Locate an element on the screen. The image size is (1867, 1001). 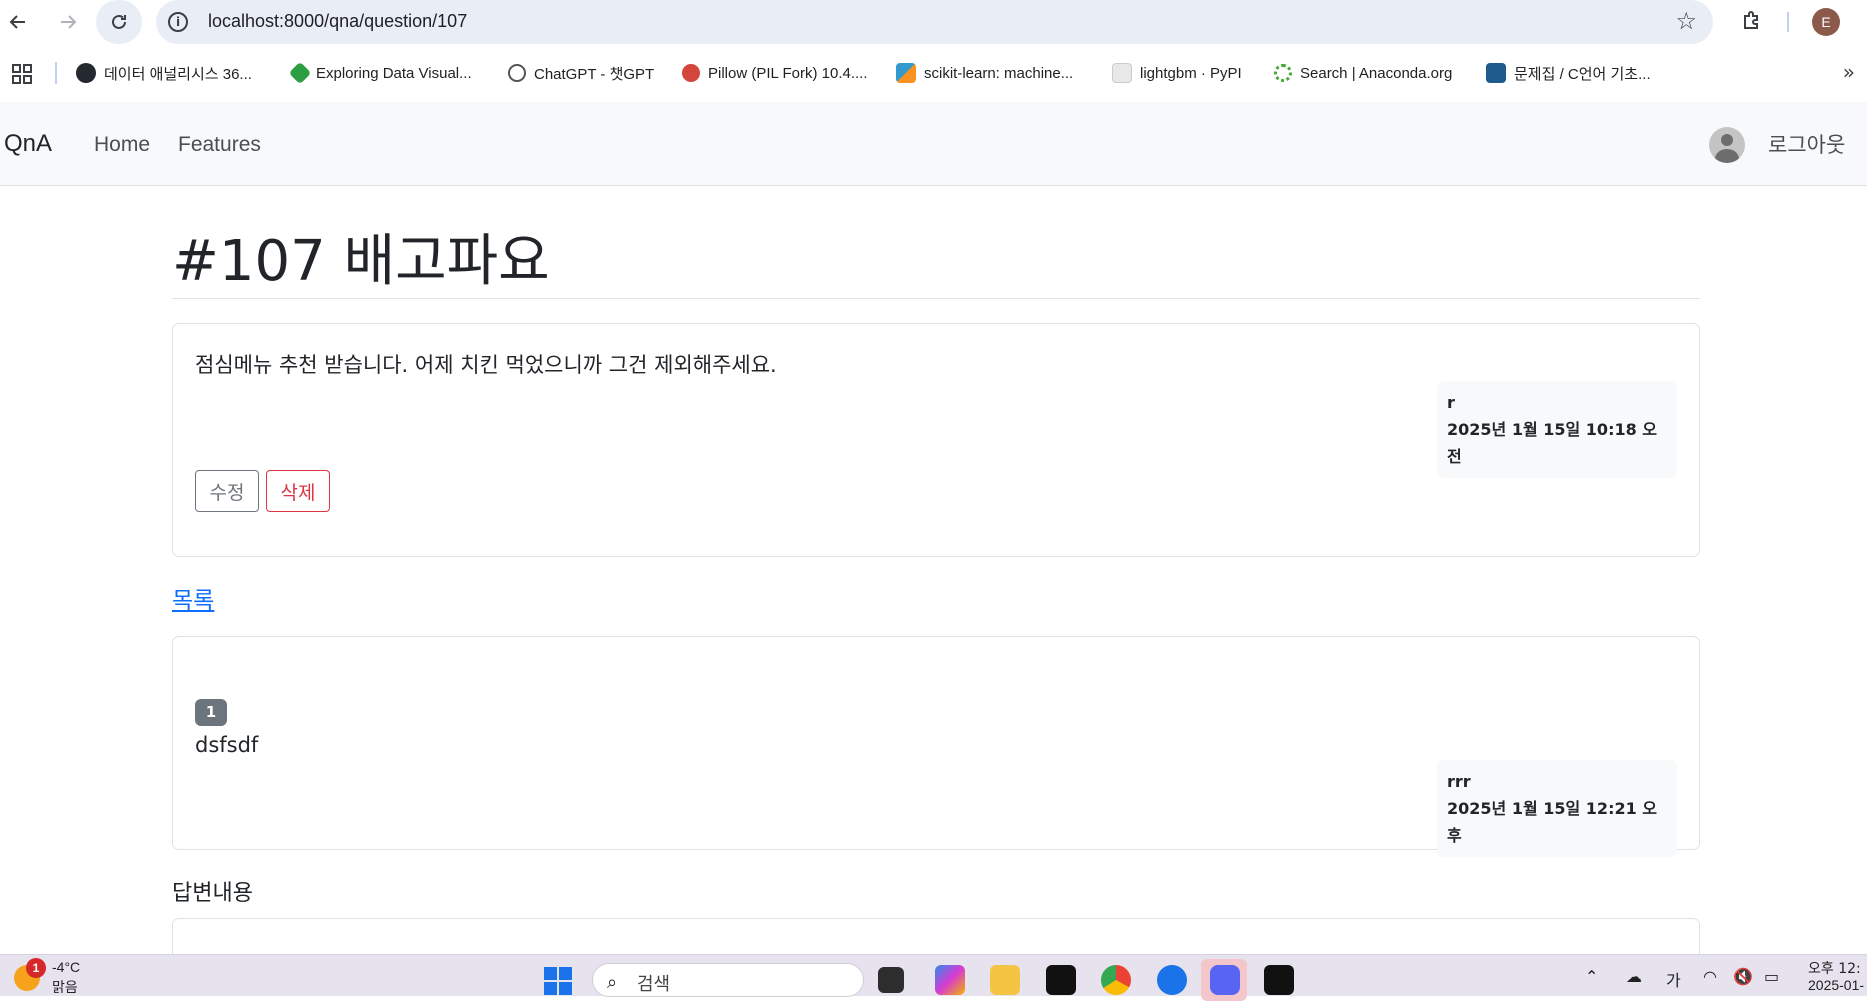
nav-link-features: Features is located at coordinates (219, 145).